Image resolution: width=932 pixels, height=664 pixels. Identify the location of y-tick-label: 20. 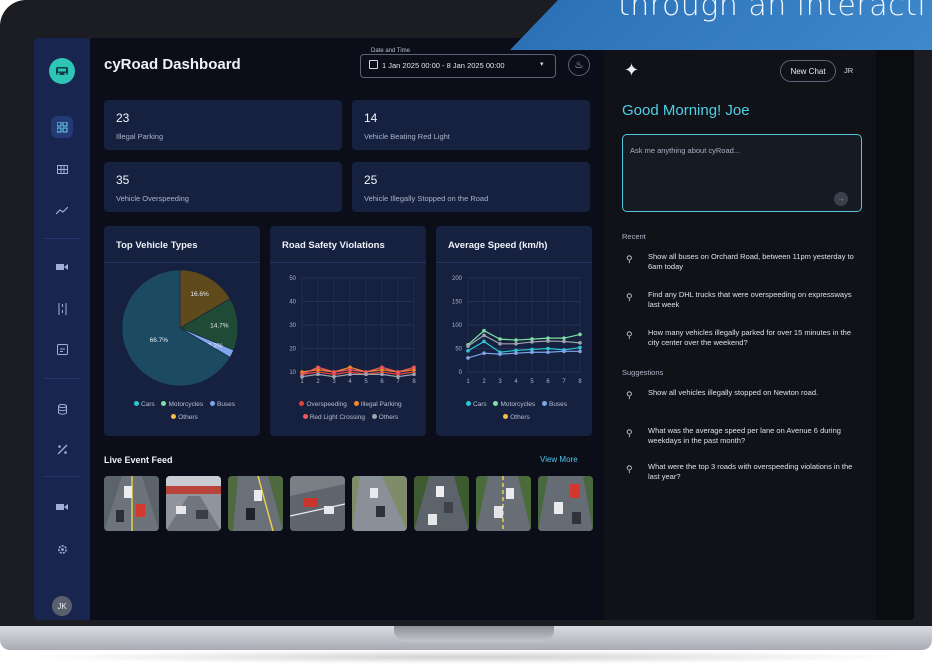
(292, 350).